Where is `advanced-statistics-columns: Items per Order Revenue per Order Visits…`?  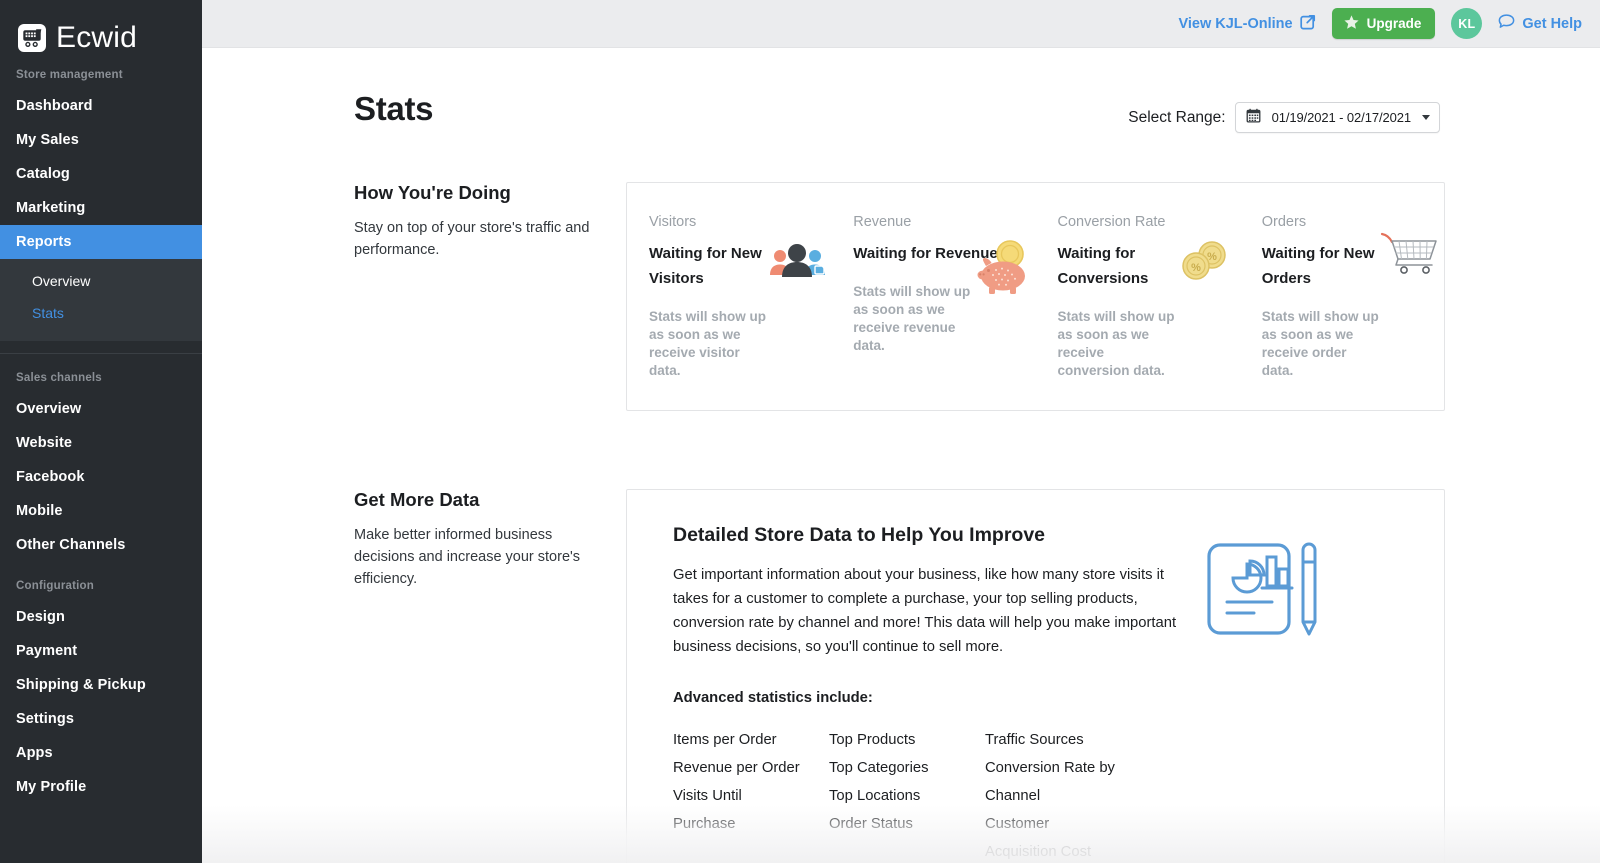
advanced-statistics-columns: Items per Order Revenue per Order Visits… is located at coordinates (933, 794).